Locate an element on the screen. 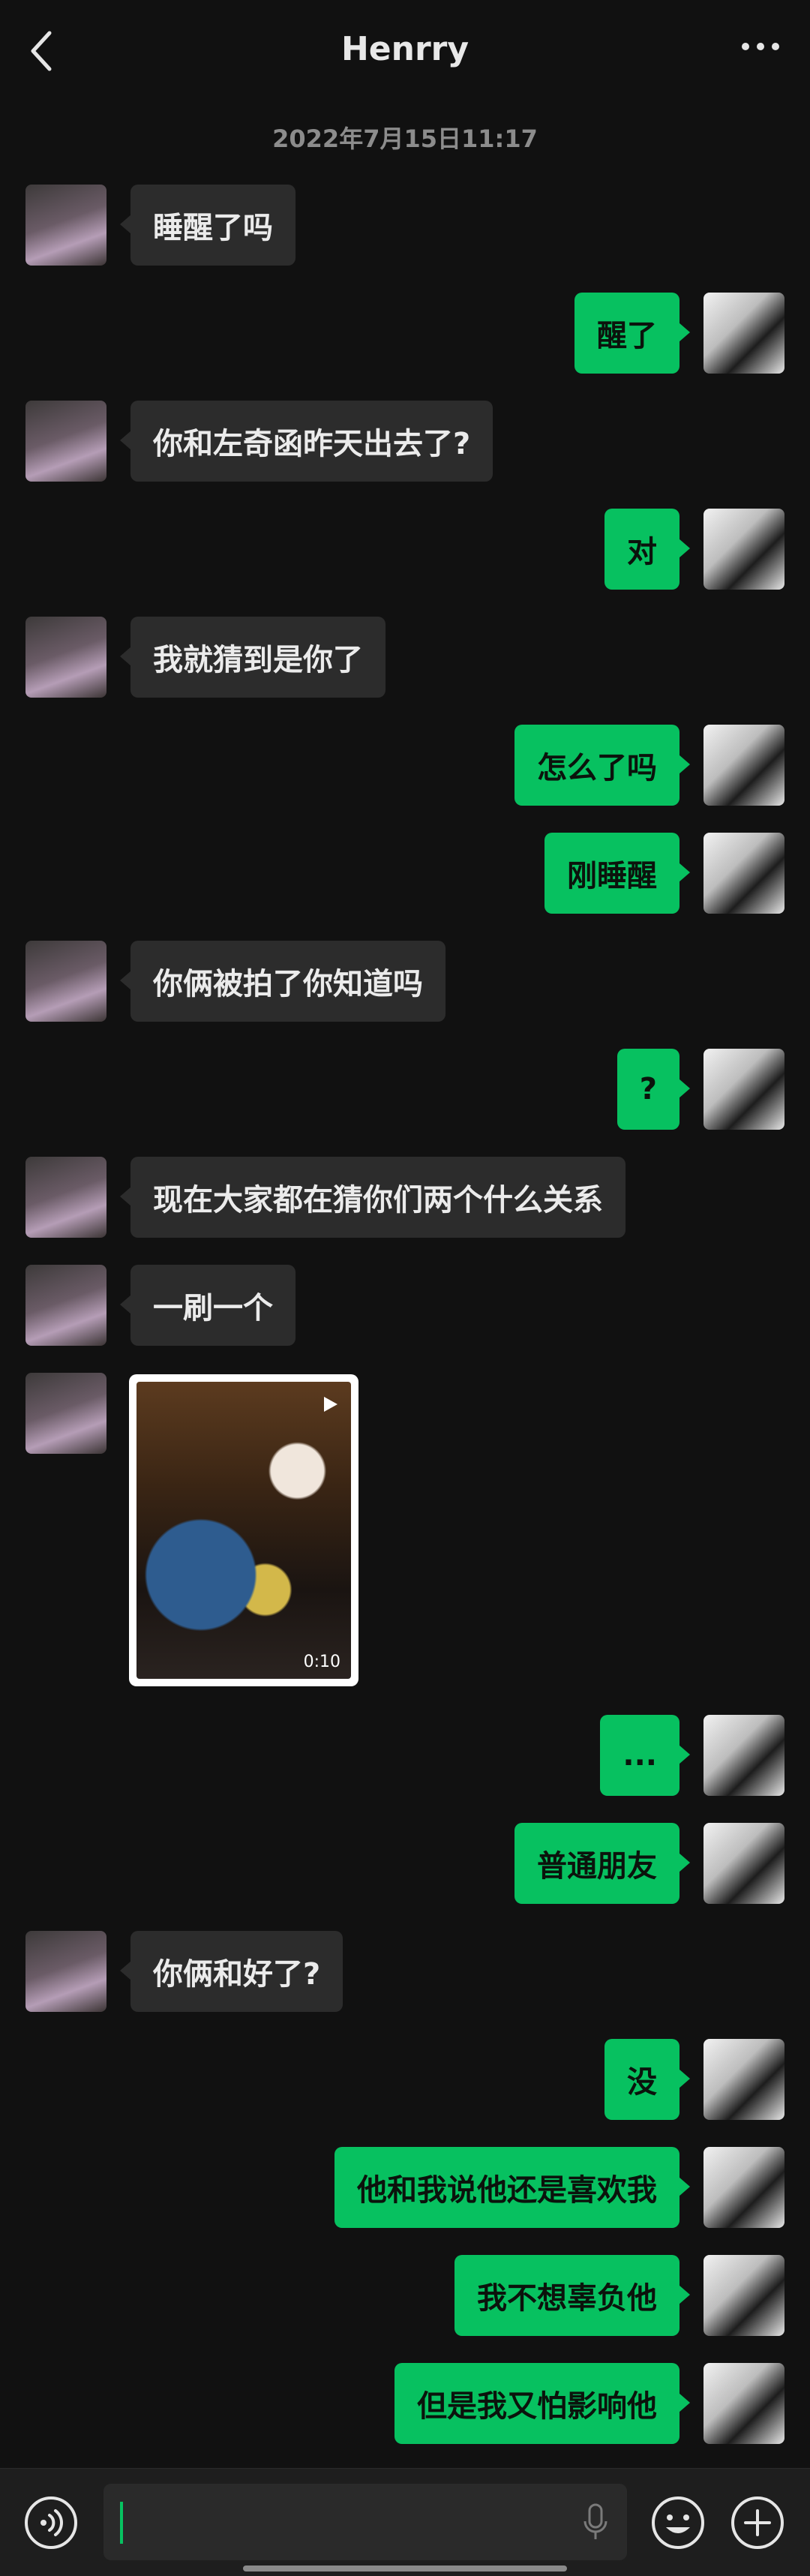 The height and width of the screenshot is (2576, 810). chat-title: Henrry is located at coordinates (405, 48).